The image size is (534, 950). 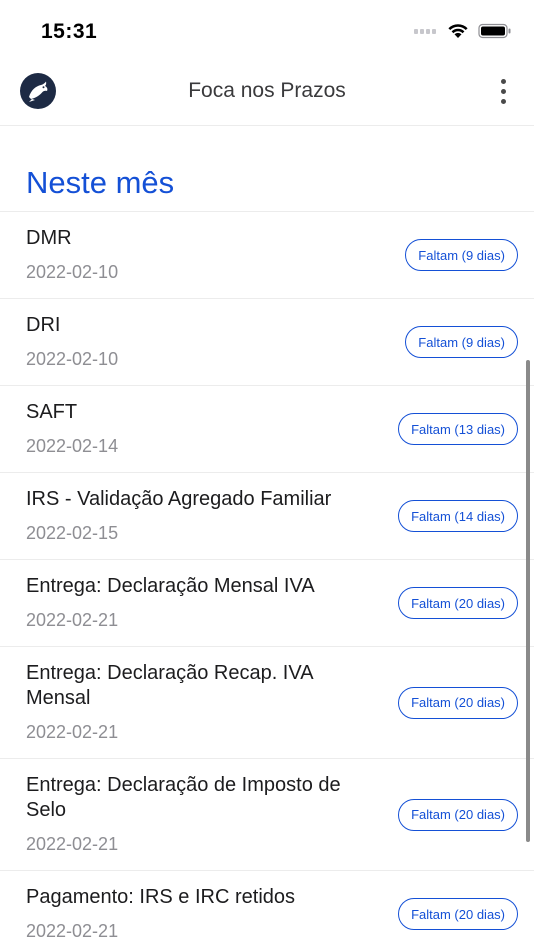 I want to click on scrollbar, so click(x=528, y=601).